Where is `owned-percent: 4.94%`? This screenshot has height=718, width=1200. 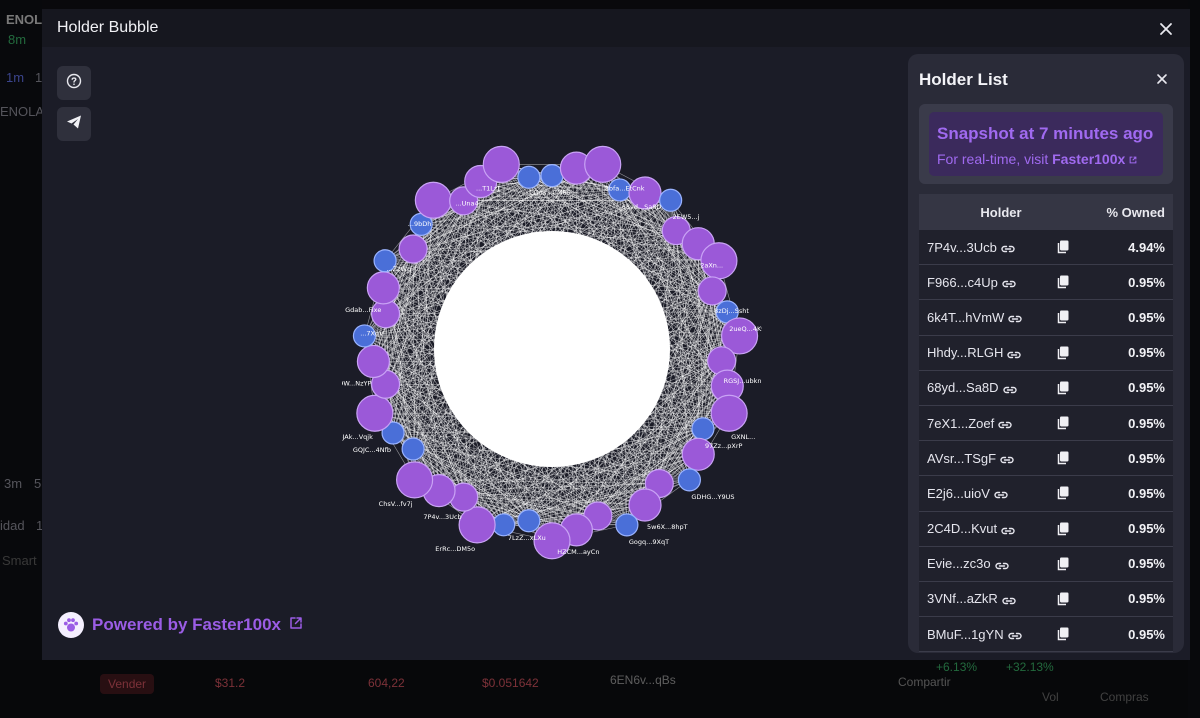 owned-percent: 4.94% is located at coordinates (1146, 247).